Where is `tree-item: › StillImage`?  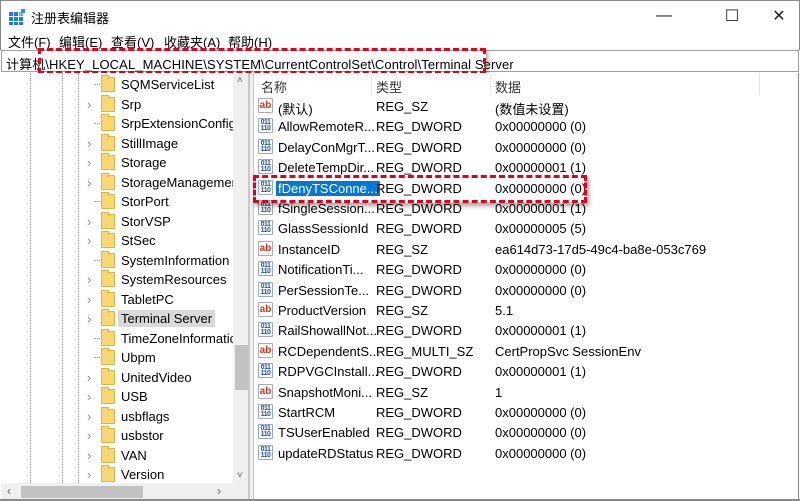 tree-item: › StillImage is located at coordinates (117, 143).